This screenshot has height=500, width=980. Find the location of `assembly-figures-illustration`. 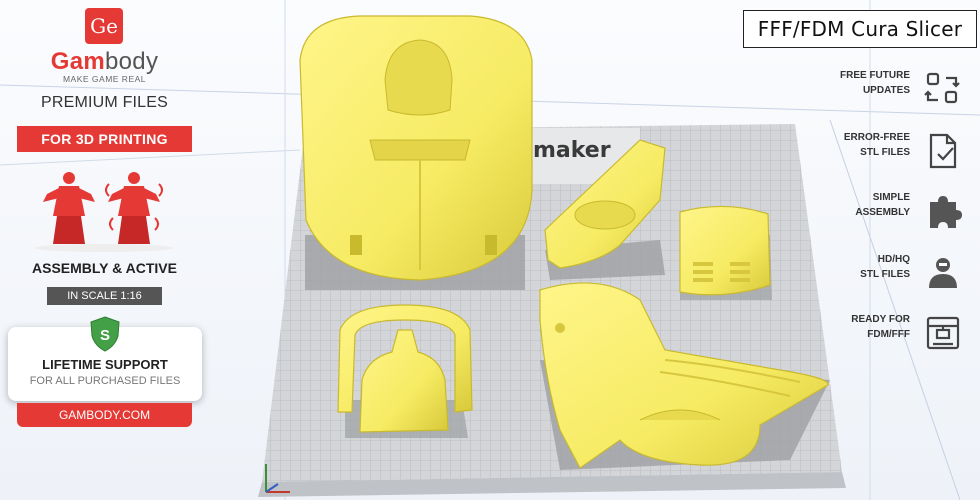

assembly-figures-illustration is located at coordinates (104, 212).